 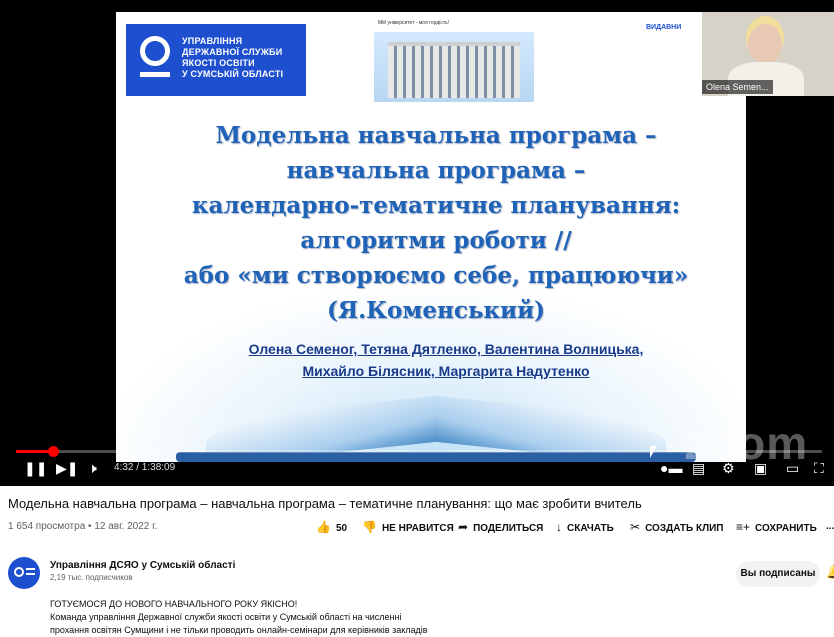 What do you see at coordinates (417, 469) in the screenshot?
I see `player-controls: ❚❚ ▶❚ 🕨 4:32 / 1:38:09 ●▬ ▤ ⚙ ▣ ▭ ⛶` at bounding box center [417, 469].